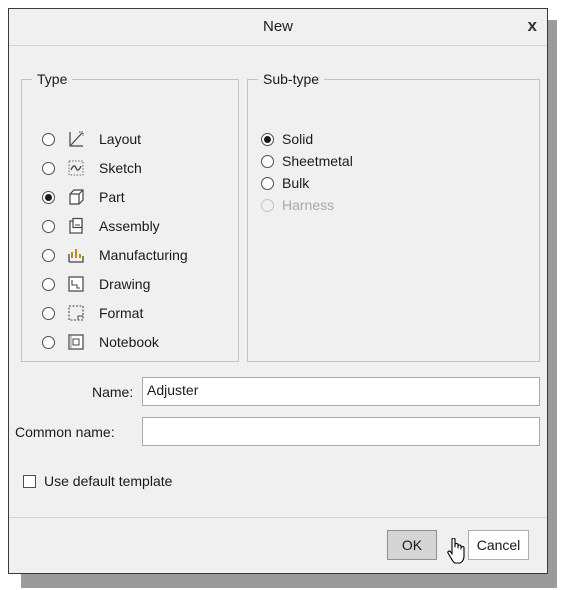  What do you see at coordinates (120, 139) in the screenshot?
I see `type-label-layout: Layout` at bounding box center [120, 139].